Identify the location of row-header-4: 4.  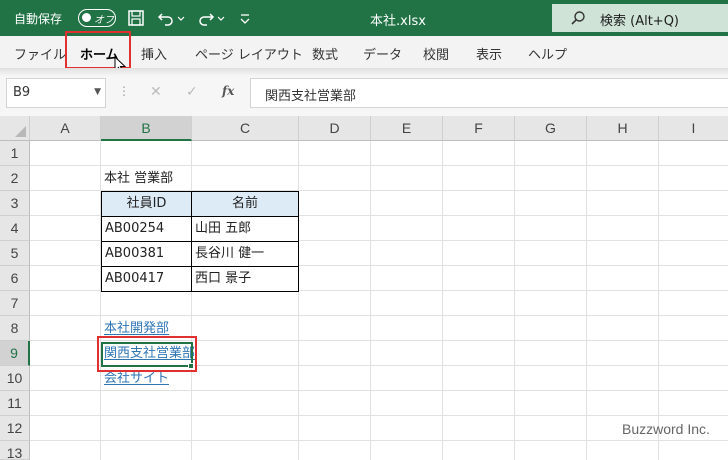
(15, 228).